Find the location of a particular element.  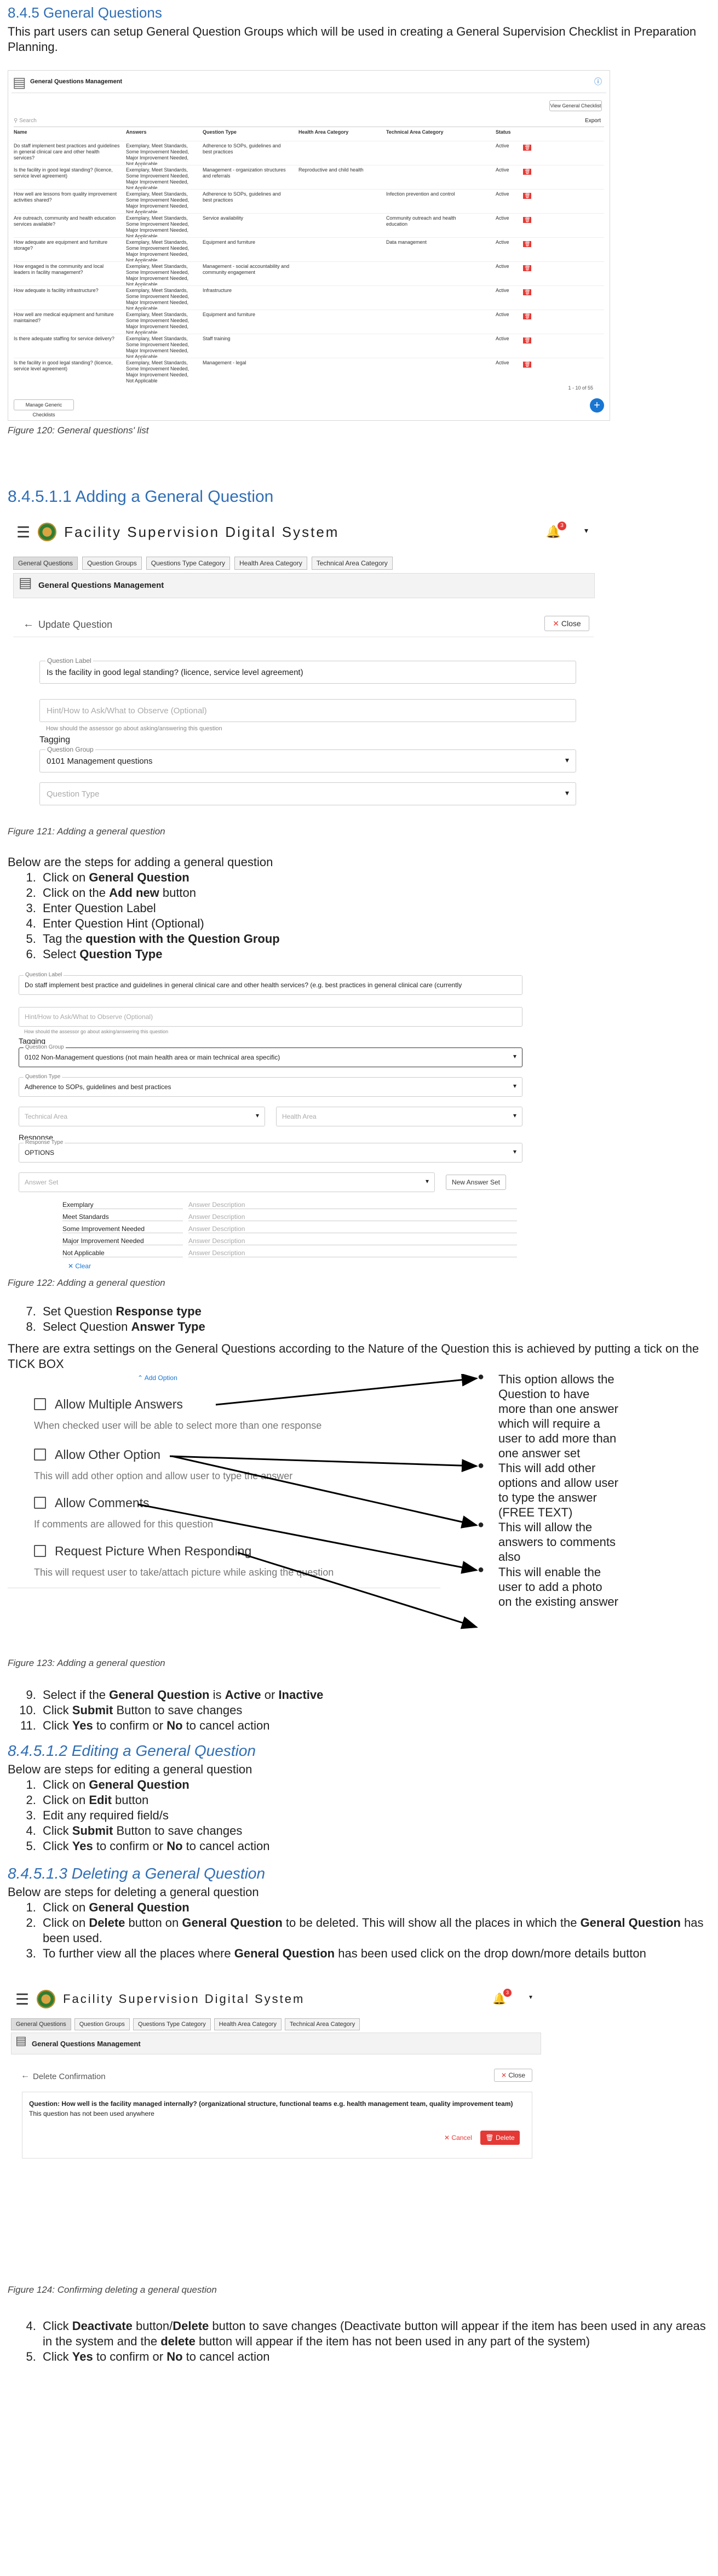

step: Click on Edit button is located at coordinates (154, 1800).